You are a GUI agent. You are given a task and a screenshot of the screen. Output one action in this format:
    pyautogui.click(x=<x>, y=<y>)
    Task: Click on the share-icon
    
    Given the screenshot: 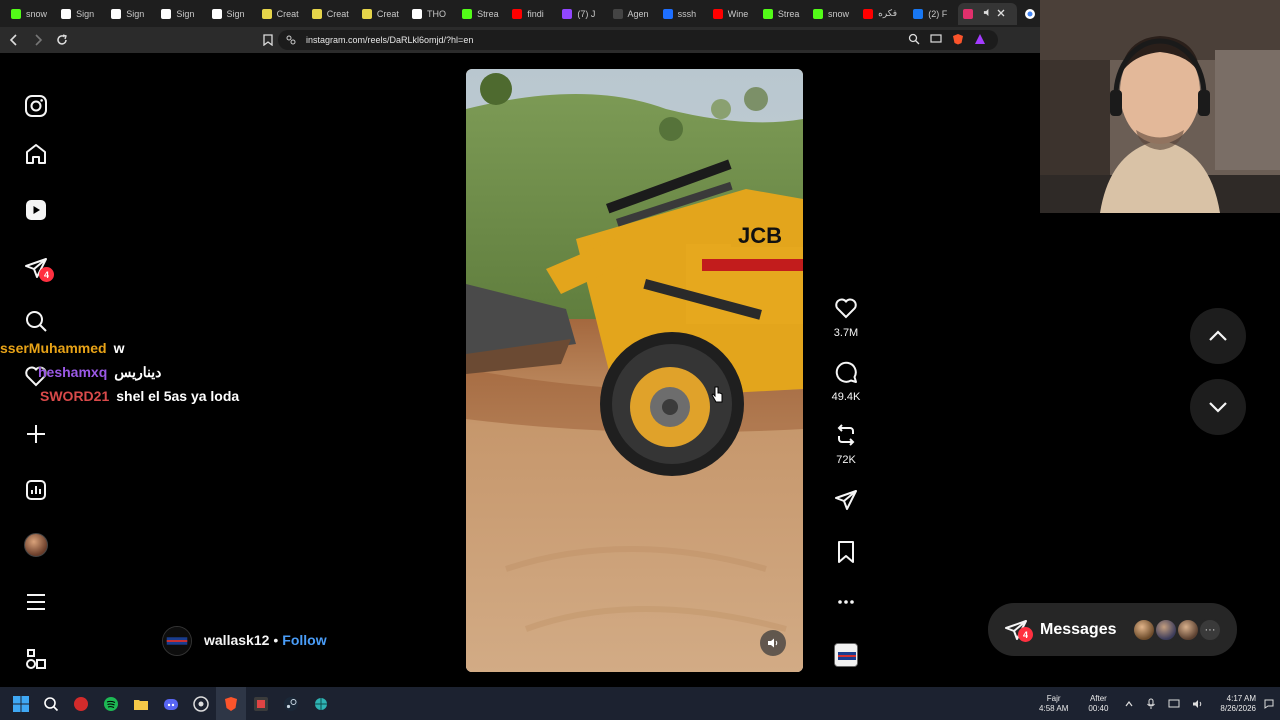 What is the action you would take?
    pyautogui.click(x=846, y=500)
    